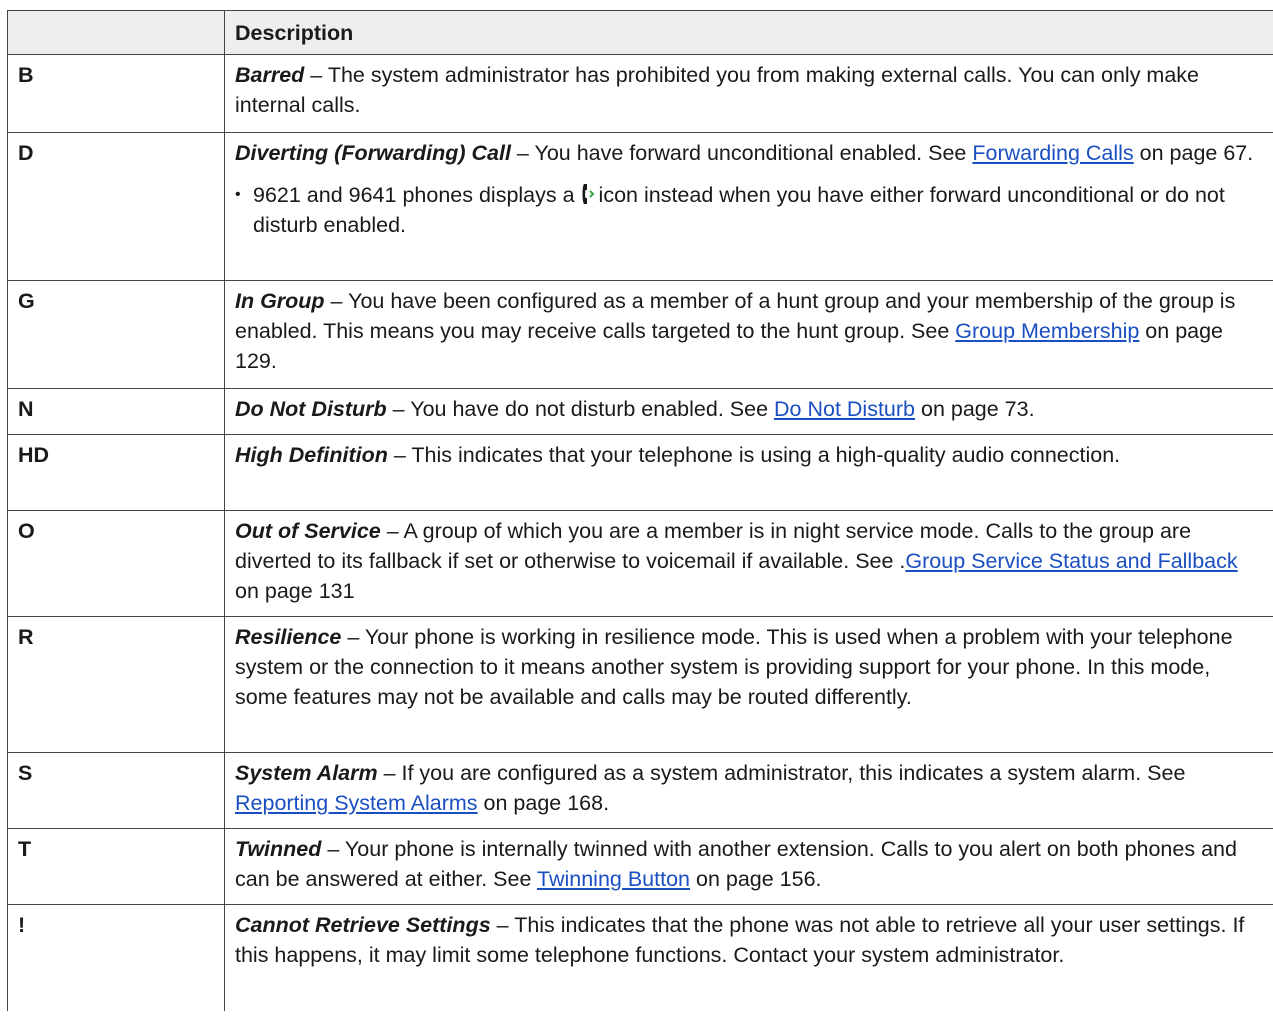 This screenshot has height=1020, width=1273. I want to click on row-term: Resilience, so click(288, 637).